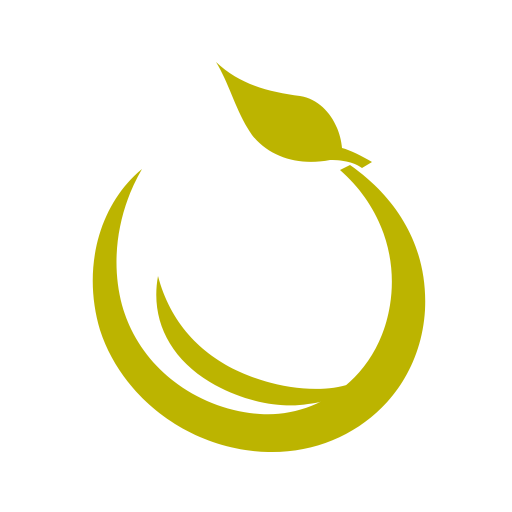  Describe the element at coordinates (253, 341) in the screenshot. I see `inner-swoosh-shape` at that location.